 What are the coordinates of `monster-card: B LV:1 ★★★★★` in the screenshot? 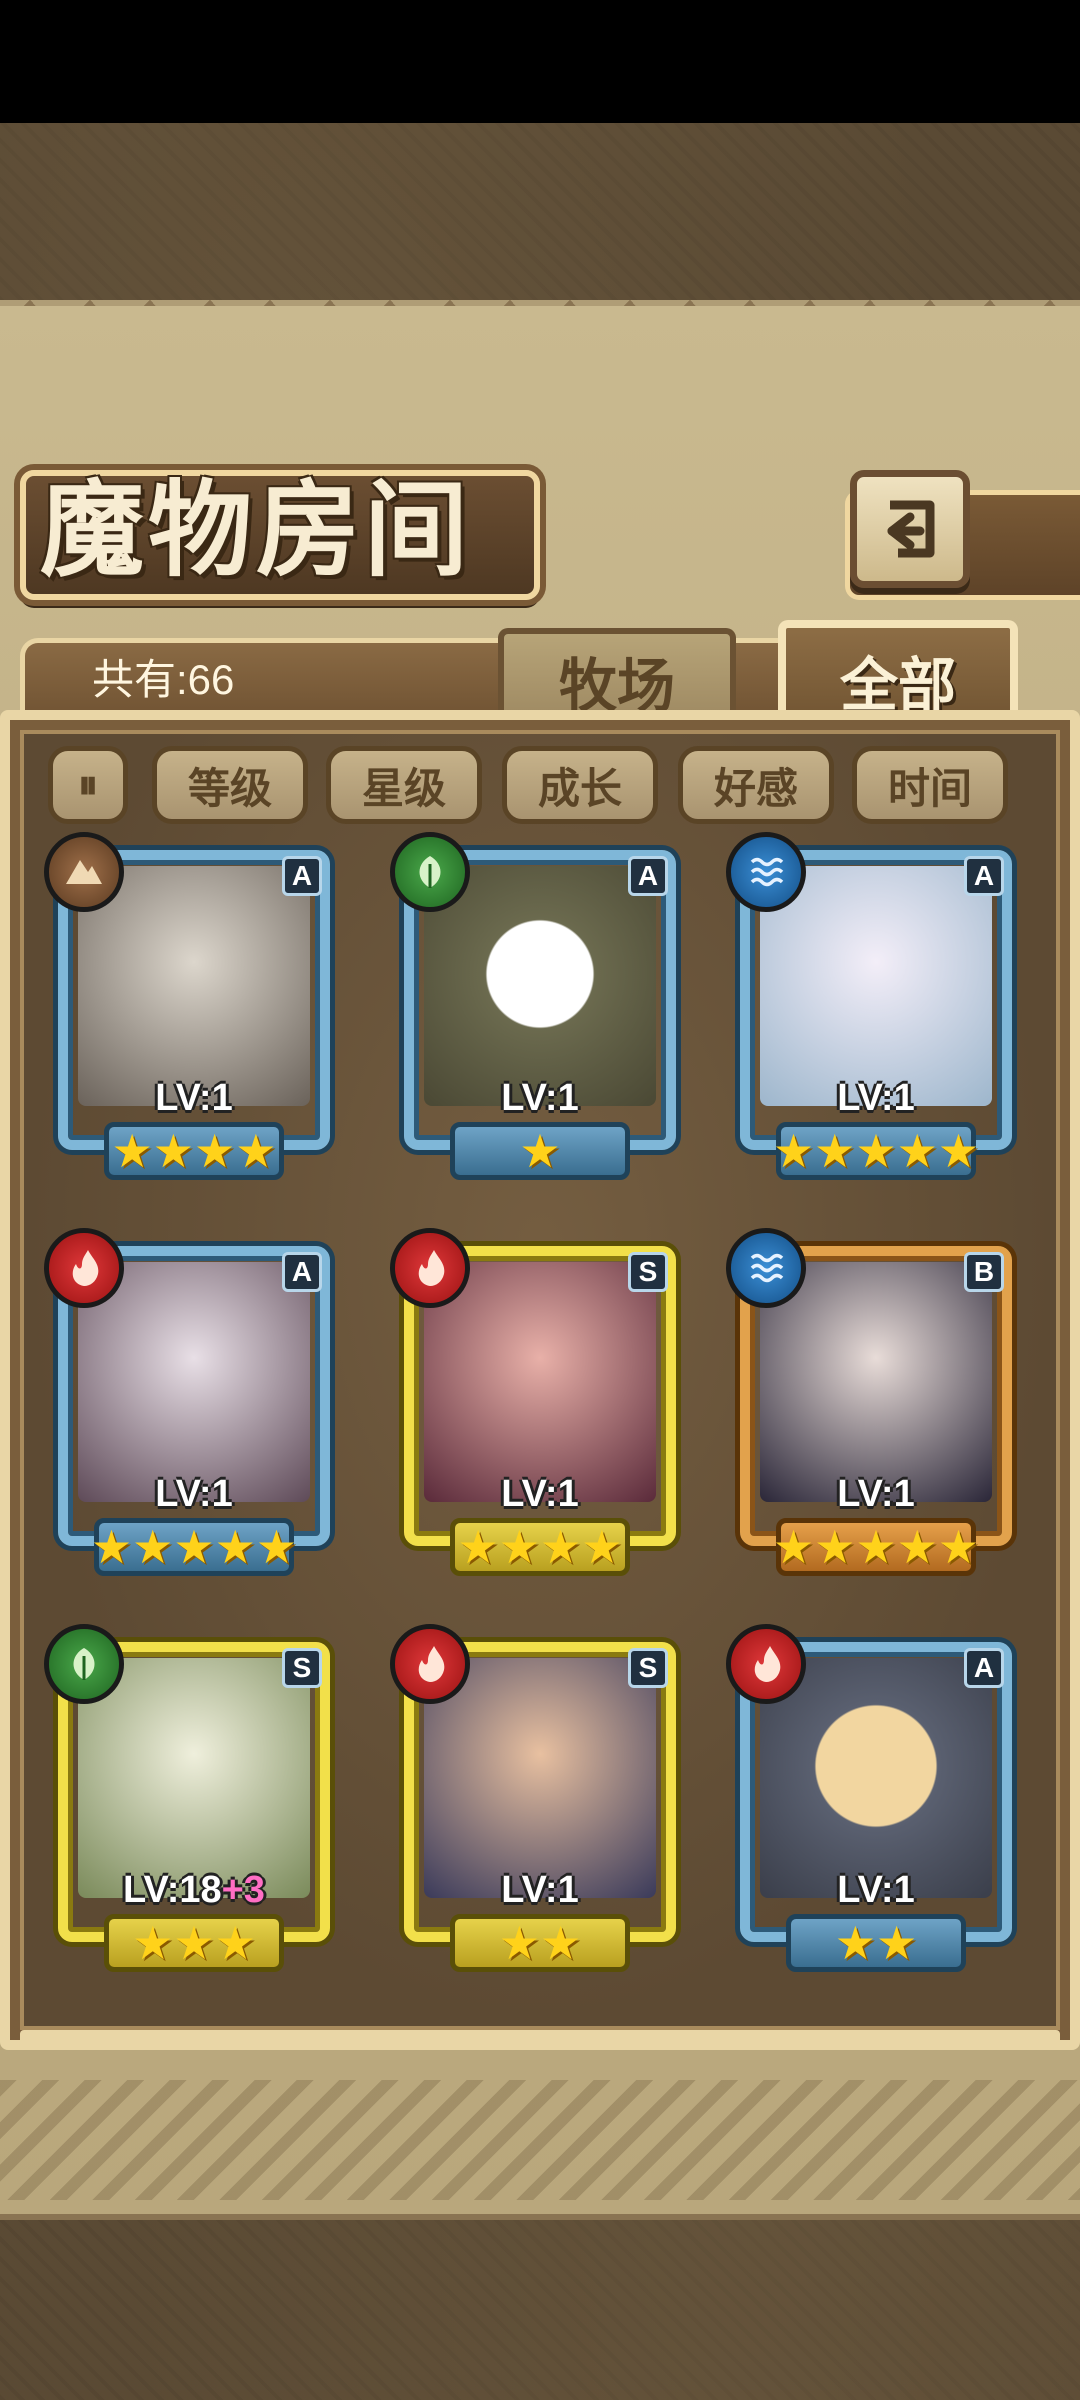 It's located at (874, 1402).